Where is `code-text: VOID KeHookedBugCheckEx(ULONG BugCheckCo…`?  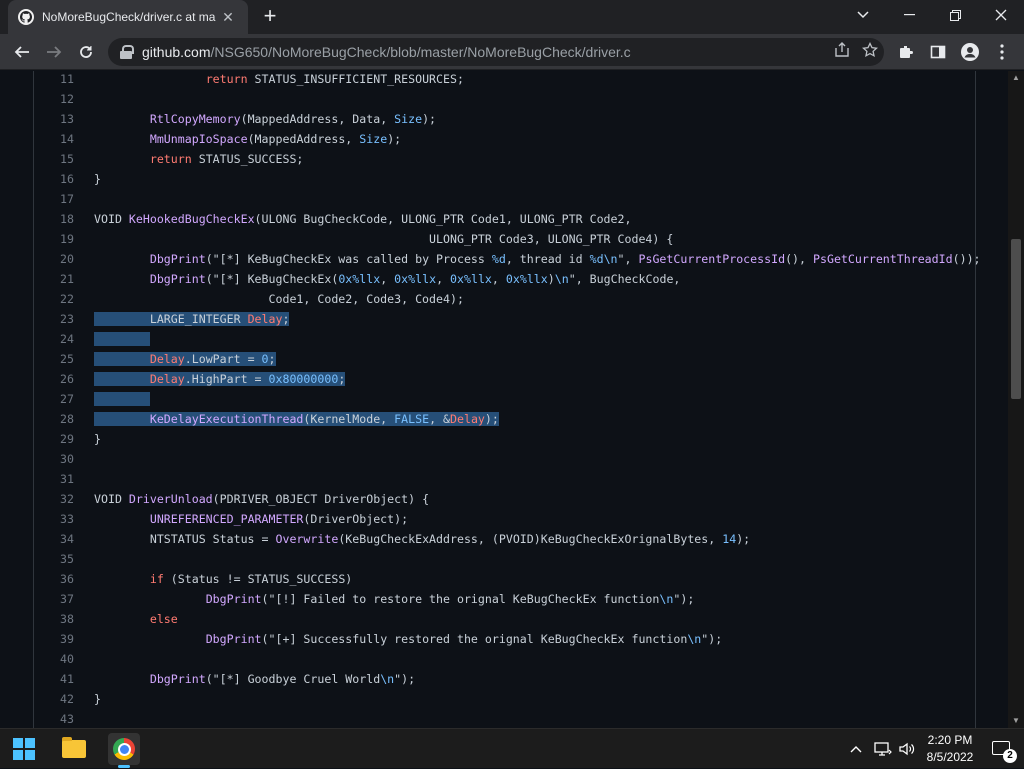 code-text: VOID KeHookedBugCheckEx(ULONG BugCheckCo… is located at coordinates (363, 219).